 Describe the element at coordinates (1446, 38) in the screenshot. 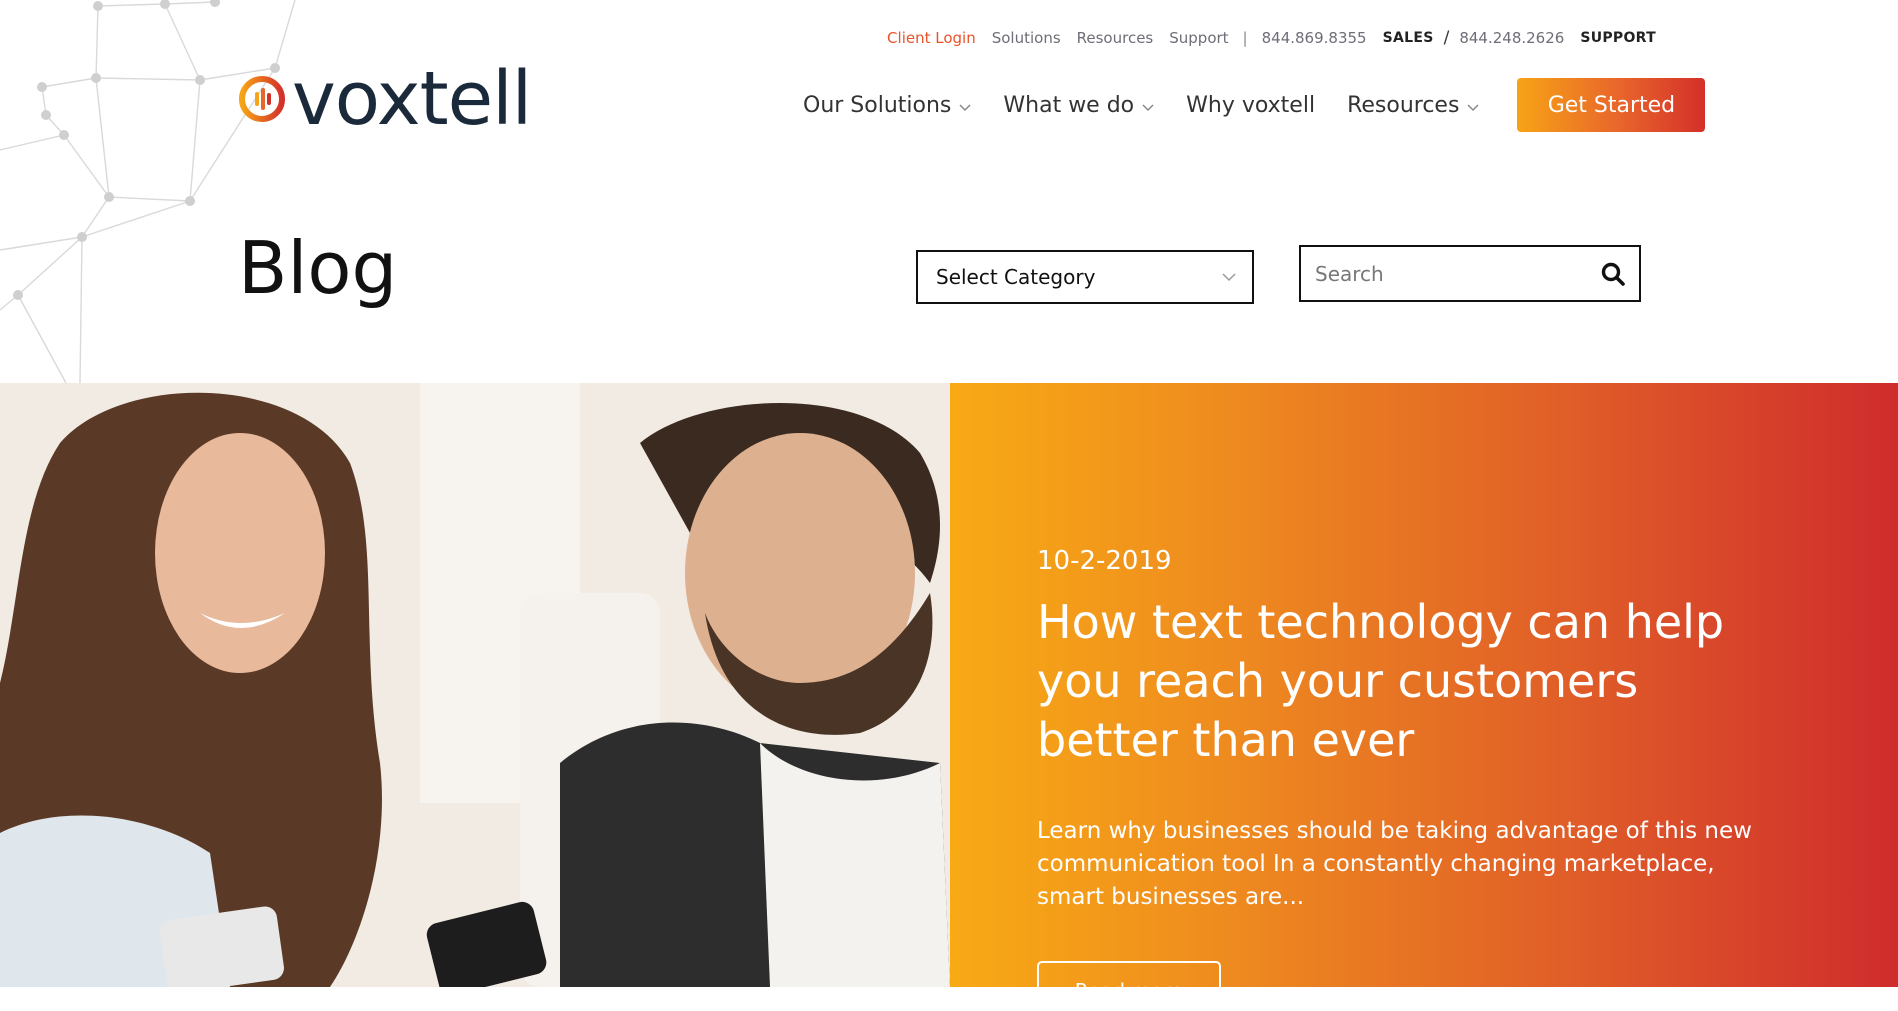

I see `utility-slash: /` at that location.